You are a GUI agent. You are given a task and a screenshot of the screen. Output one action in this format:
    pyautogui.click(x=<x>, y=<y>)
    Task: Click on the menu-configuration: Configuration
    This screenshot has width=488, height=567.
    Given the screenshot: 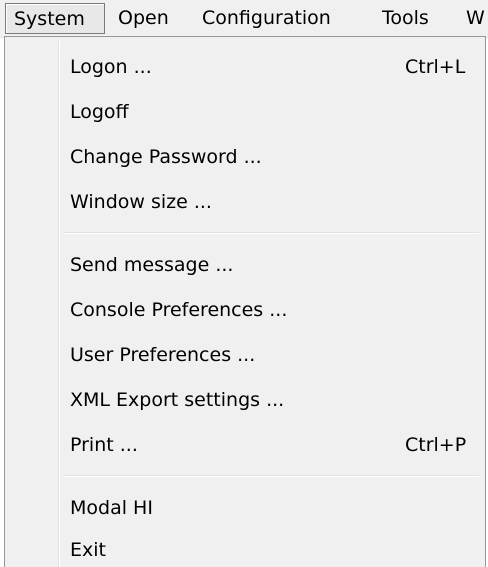 What is the action you would take?
    pyautogui.click(x=266, y=18)
    